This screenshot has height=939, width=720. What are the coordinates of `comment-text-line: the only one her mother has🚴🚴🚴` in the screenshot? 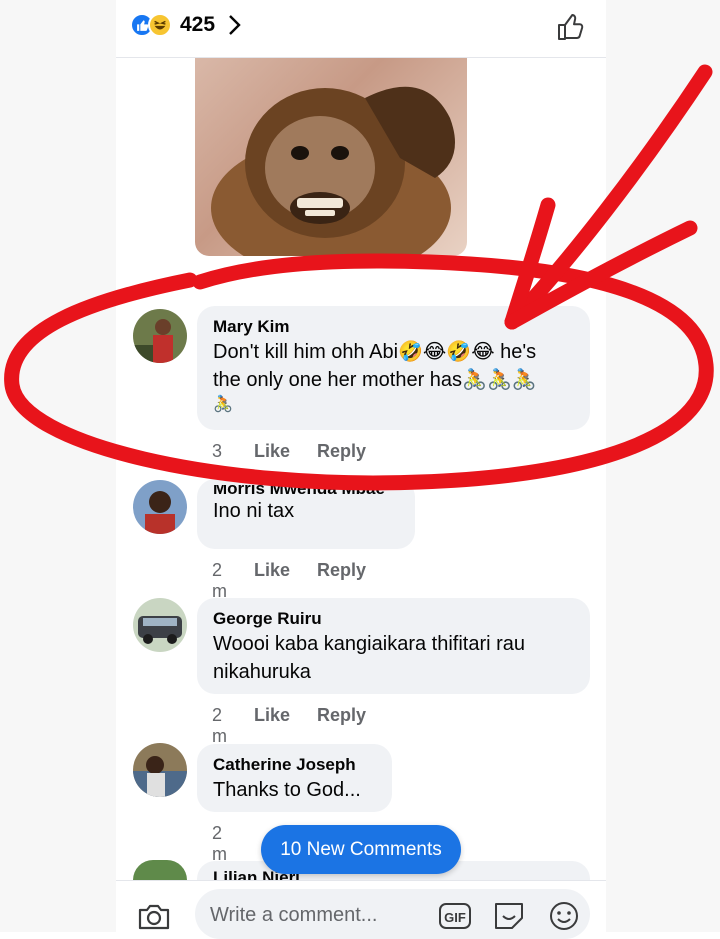 It's located at (375, 380).